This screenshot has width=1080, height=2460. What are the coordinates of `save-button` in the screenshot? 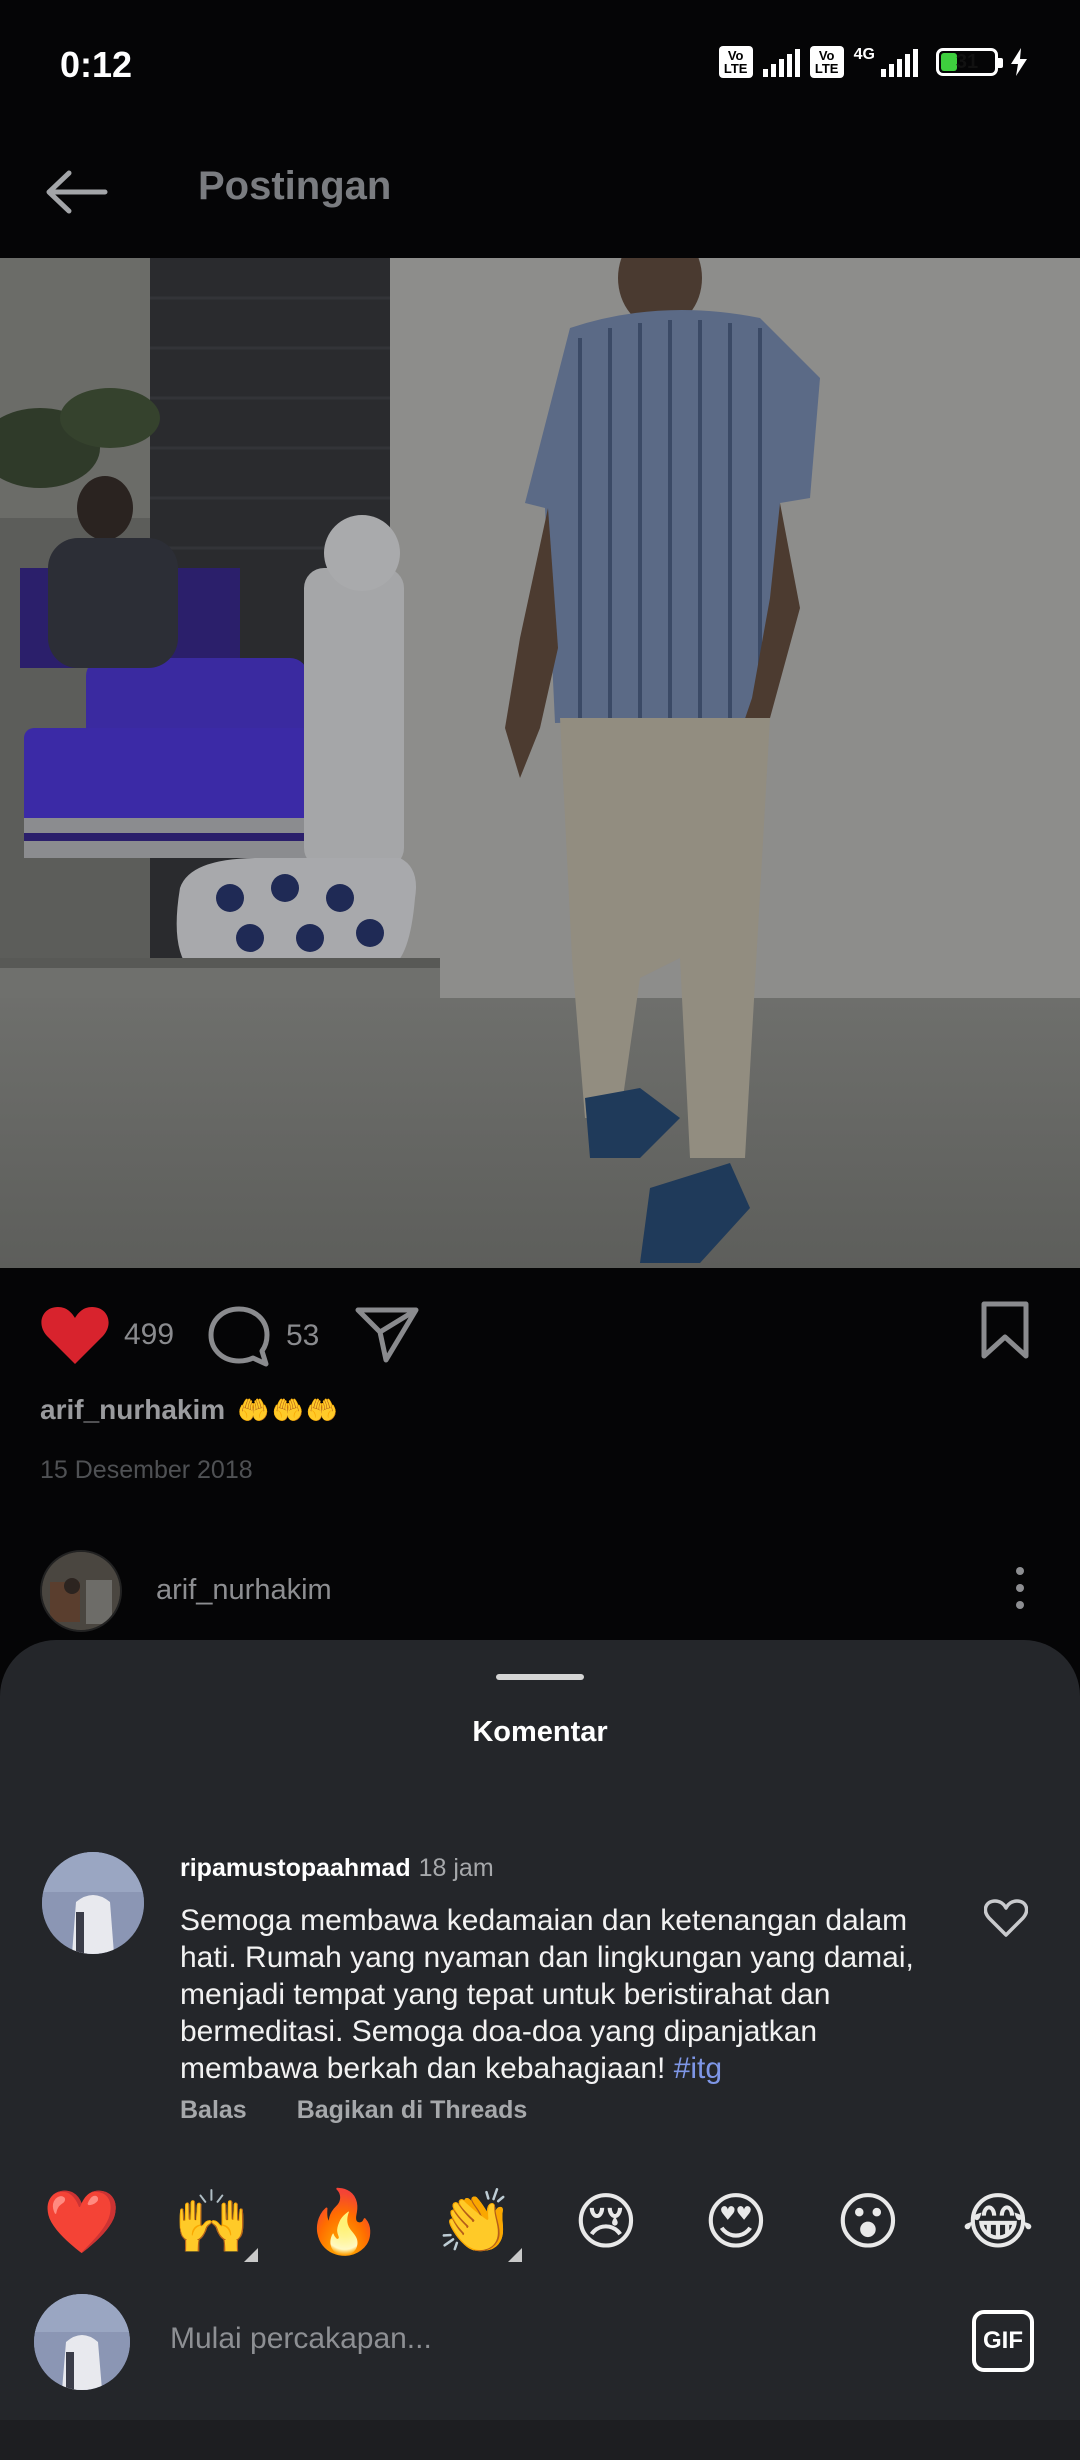 It's located at (1005, 1332).